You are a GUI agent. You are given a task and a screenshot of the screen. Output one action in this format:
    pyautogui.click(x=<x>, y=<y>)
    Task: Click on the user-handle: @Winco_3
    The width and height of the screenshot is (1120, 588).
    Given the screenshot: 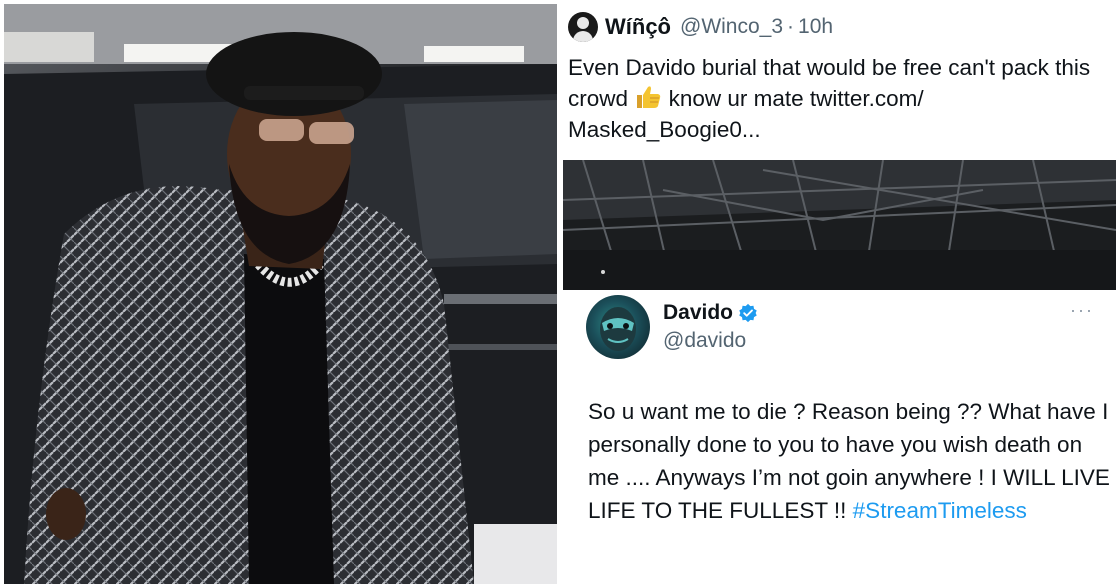 What is the action you would take?
    pyautogui.click(x=731, y=27)
    